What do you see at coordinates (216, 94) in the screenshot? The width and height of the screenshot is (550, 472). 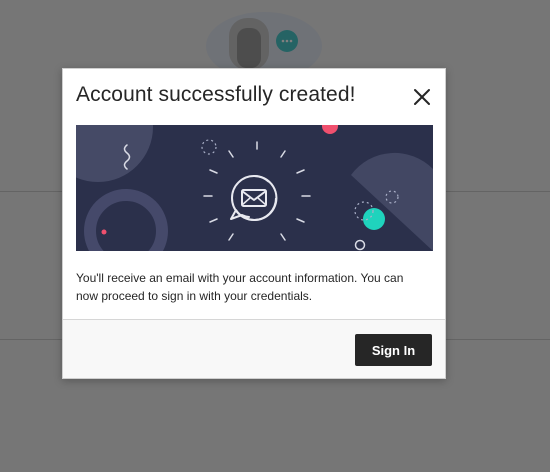 I see `dialog-title: Account successfully created!` at bounding box center [216, 94].